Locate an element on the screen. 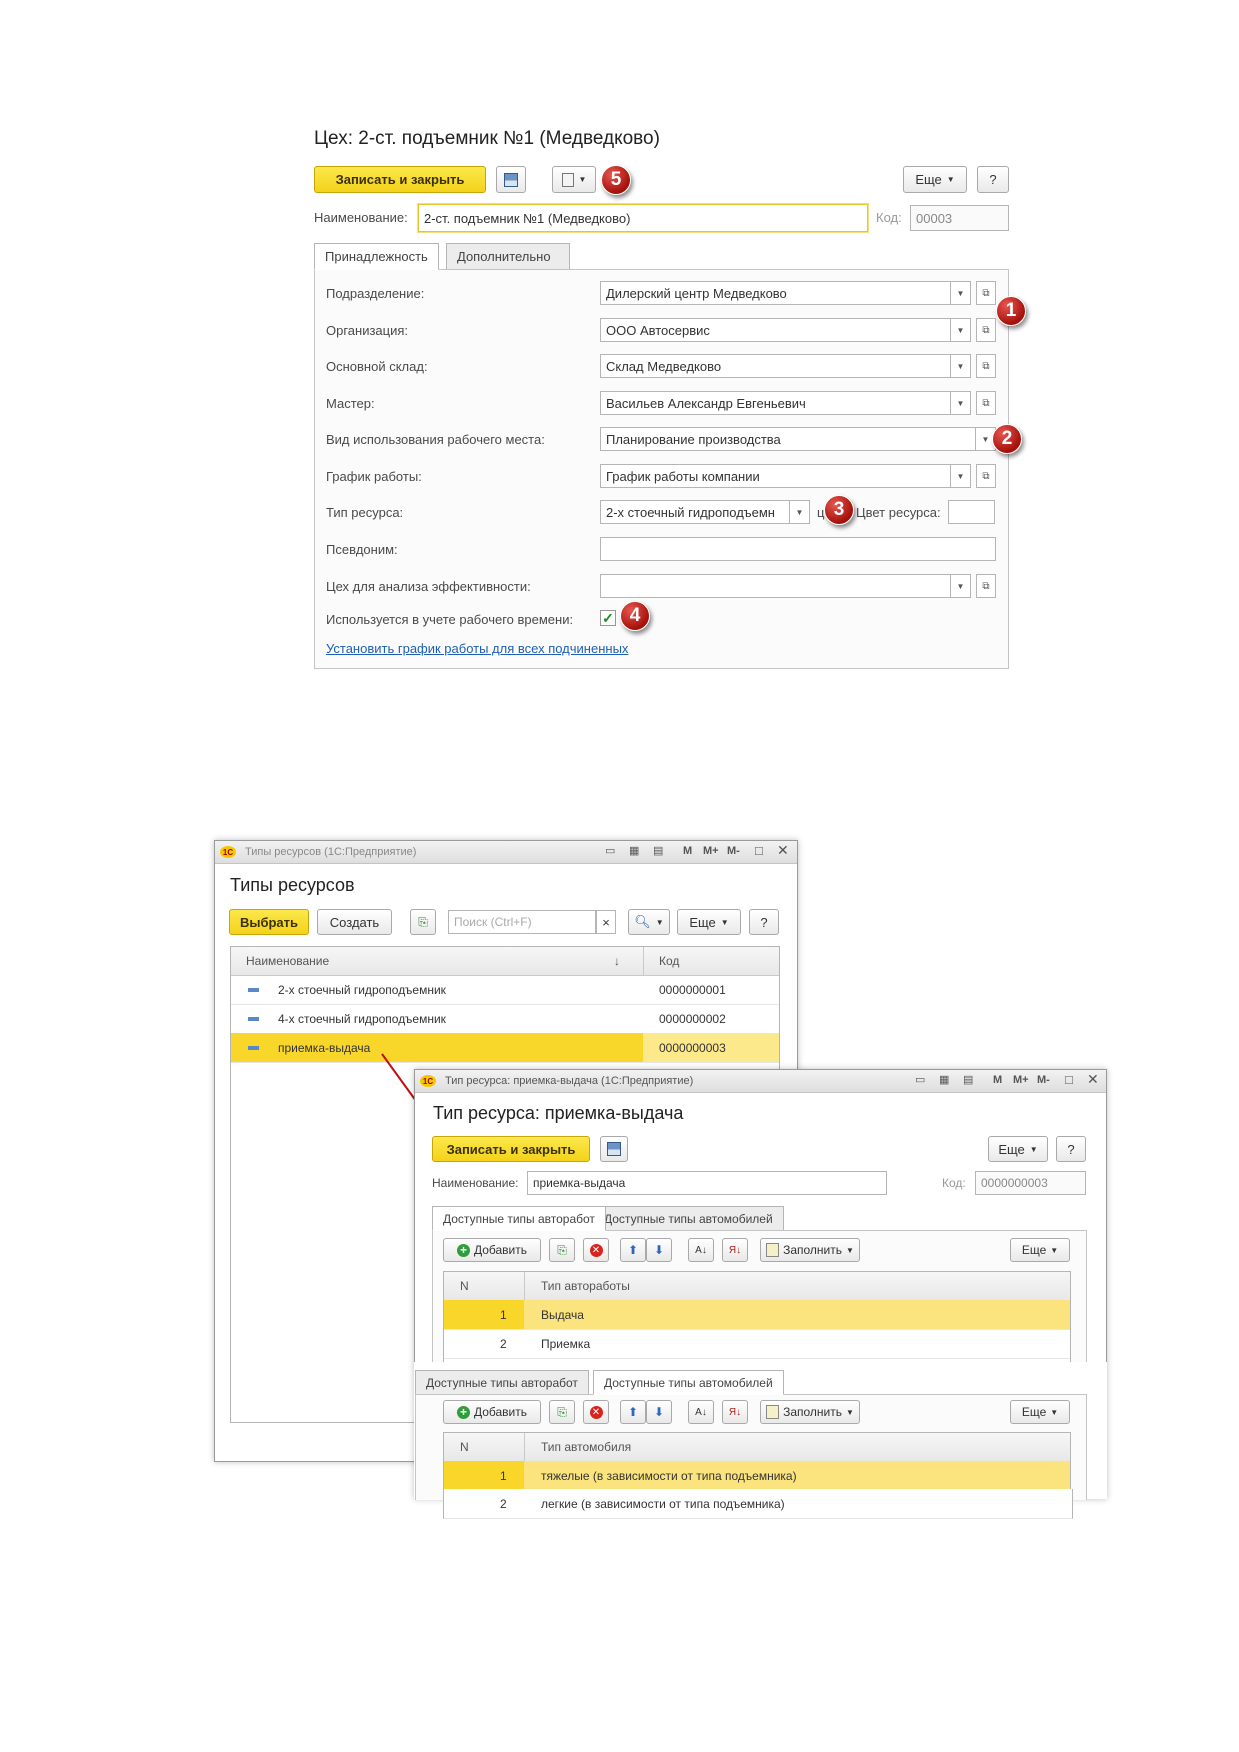 The image size is (1239, 1752). search-clear-button: × is located at coordinates (606, 922).